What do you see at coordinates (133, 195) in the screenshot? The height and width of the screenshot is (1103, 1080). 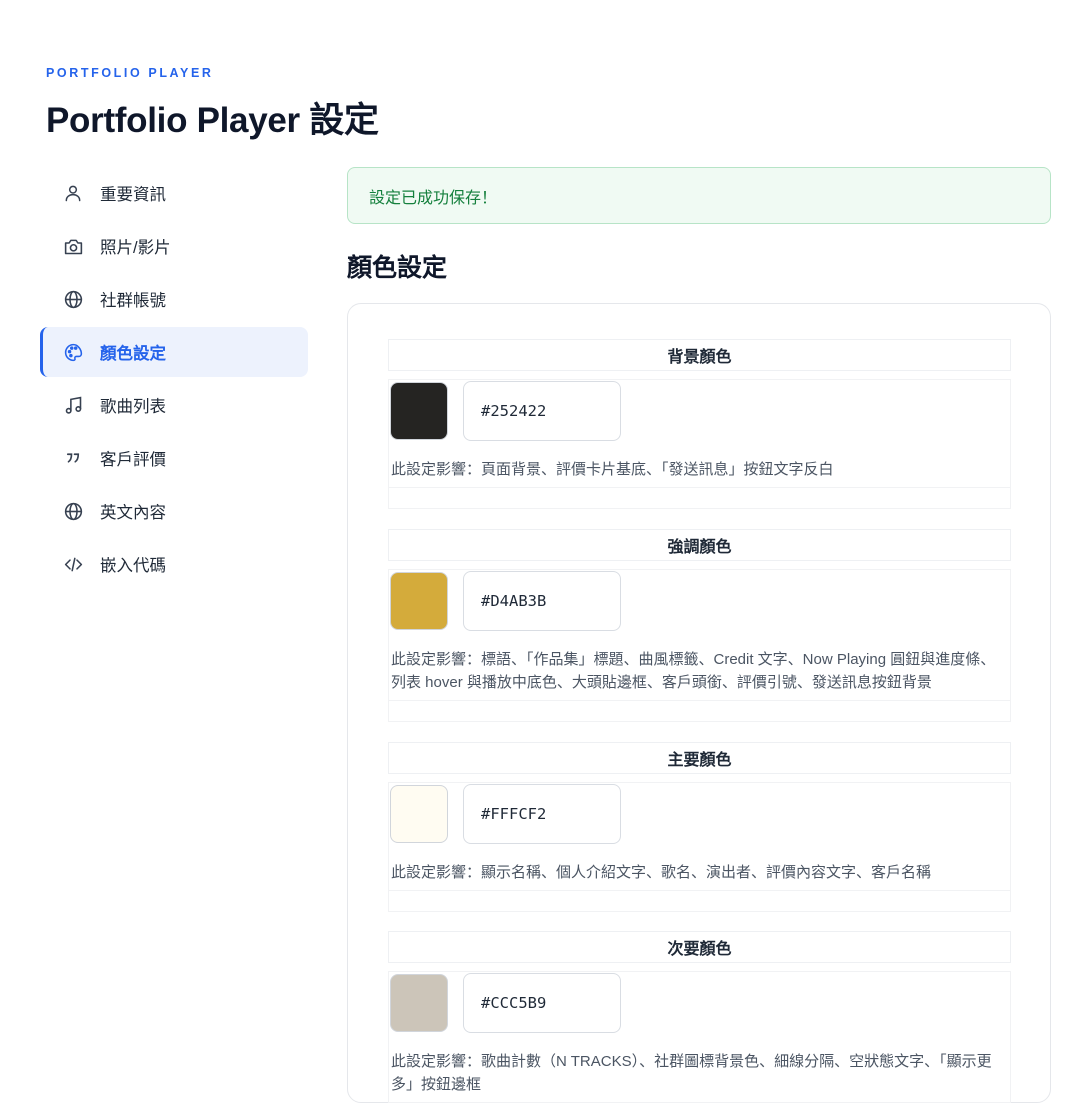 I see `sidebar-item-label: 重要資訊` at bounding box center [133, 195].